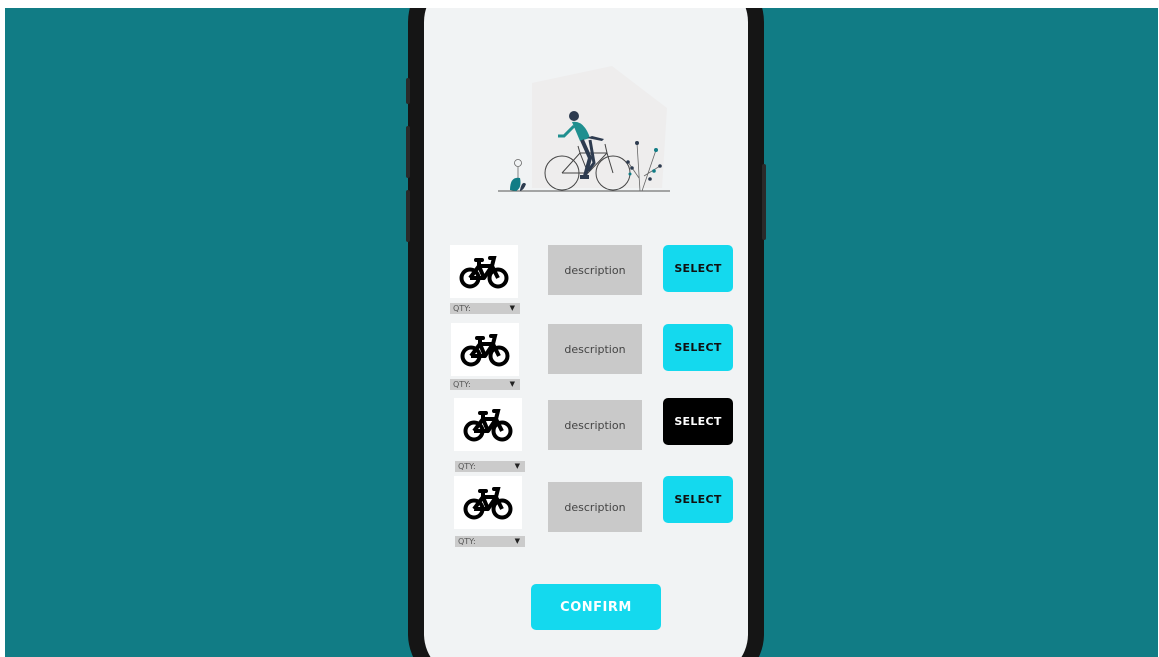 This screenshot has width=1159, height=657. What do you see at coordinates (698, 421) in the screenshot?
I see `select-button-selected: SELECT` at bounding box center [698, 421].